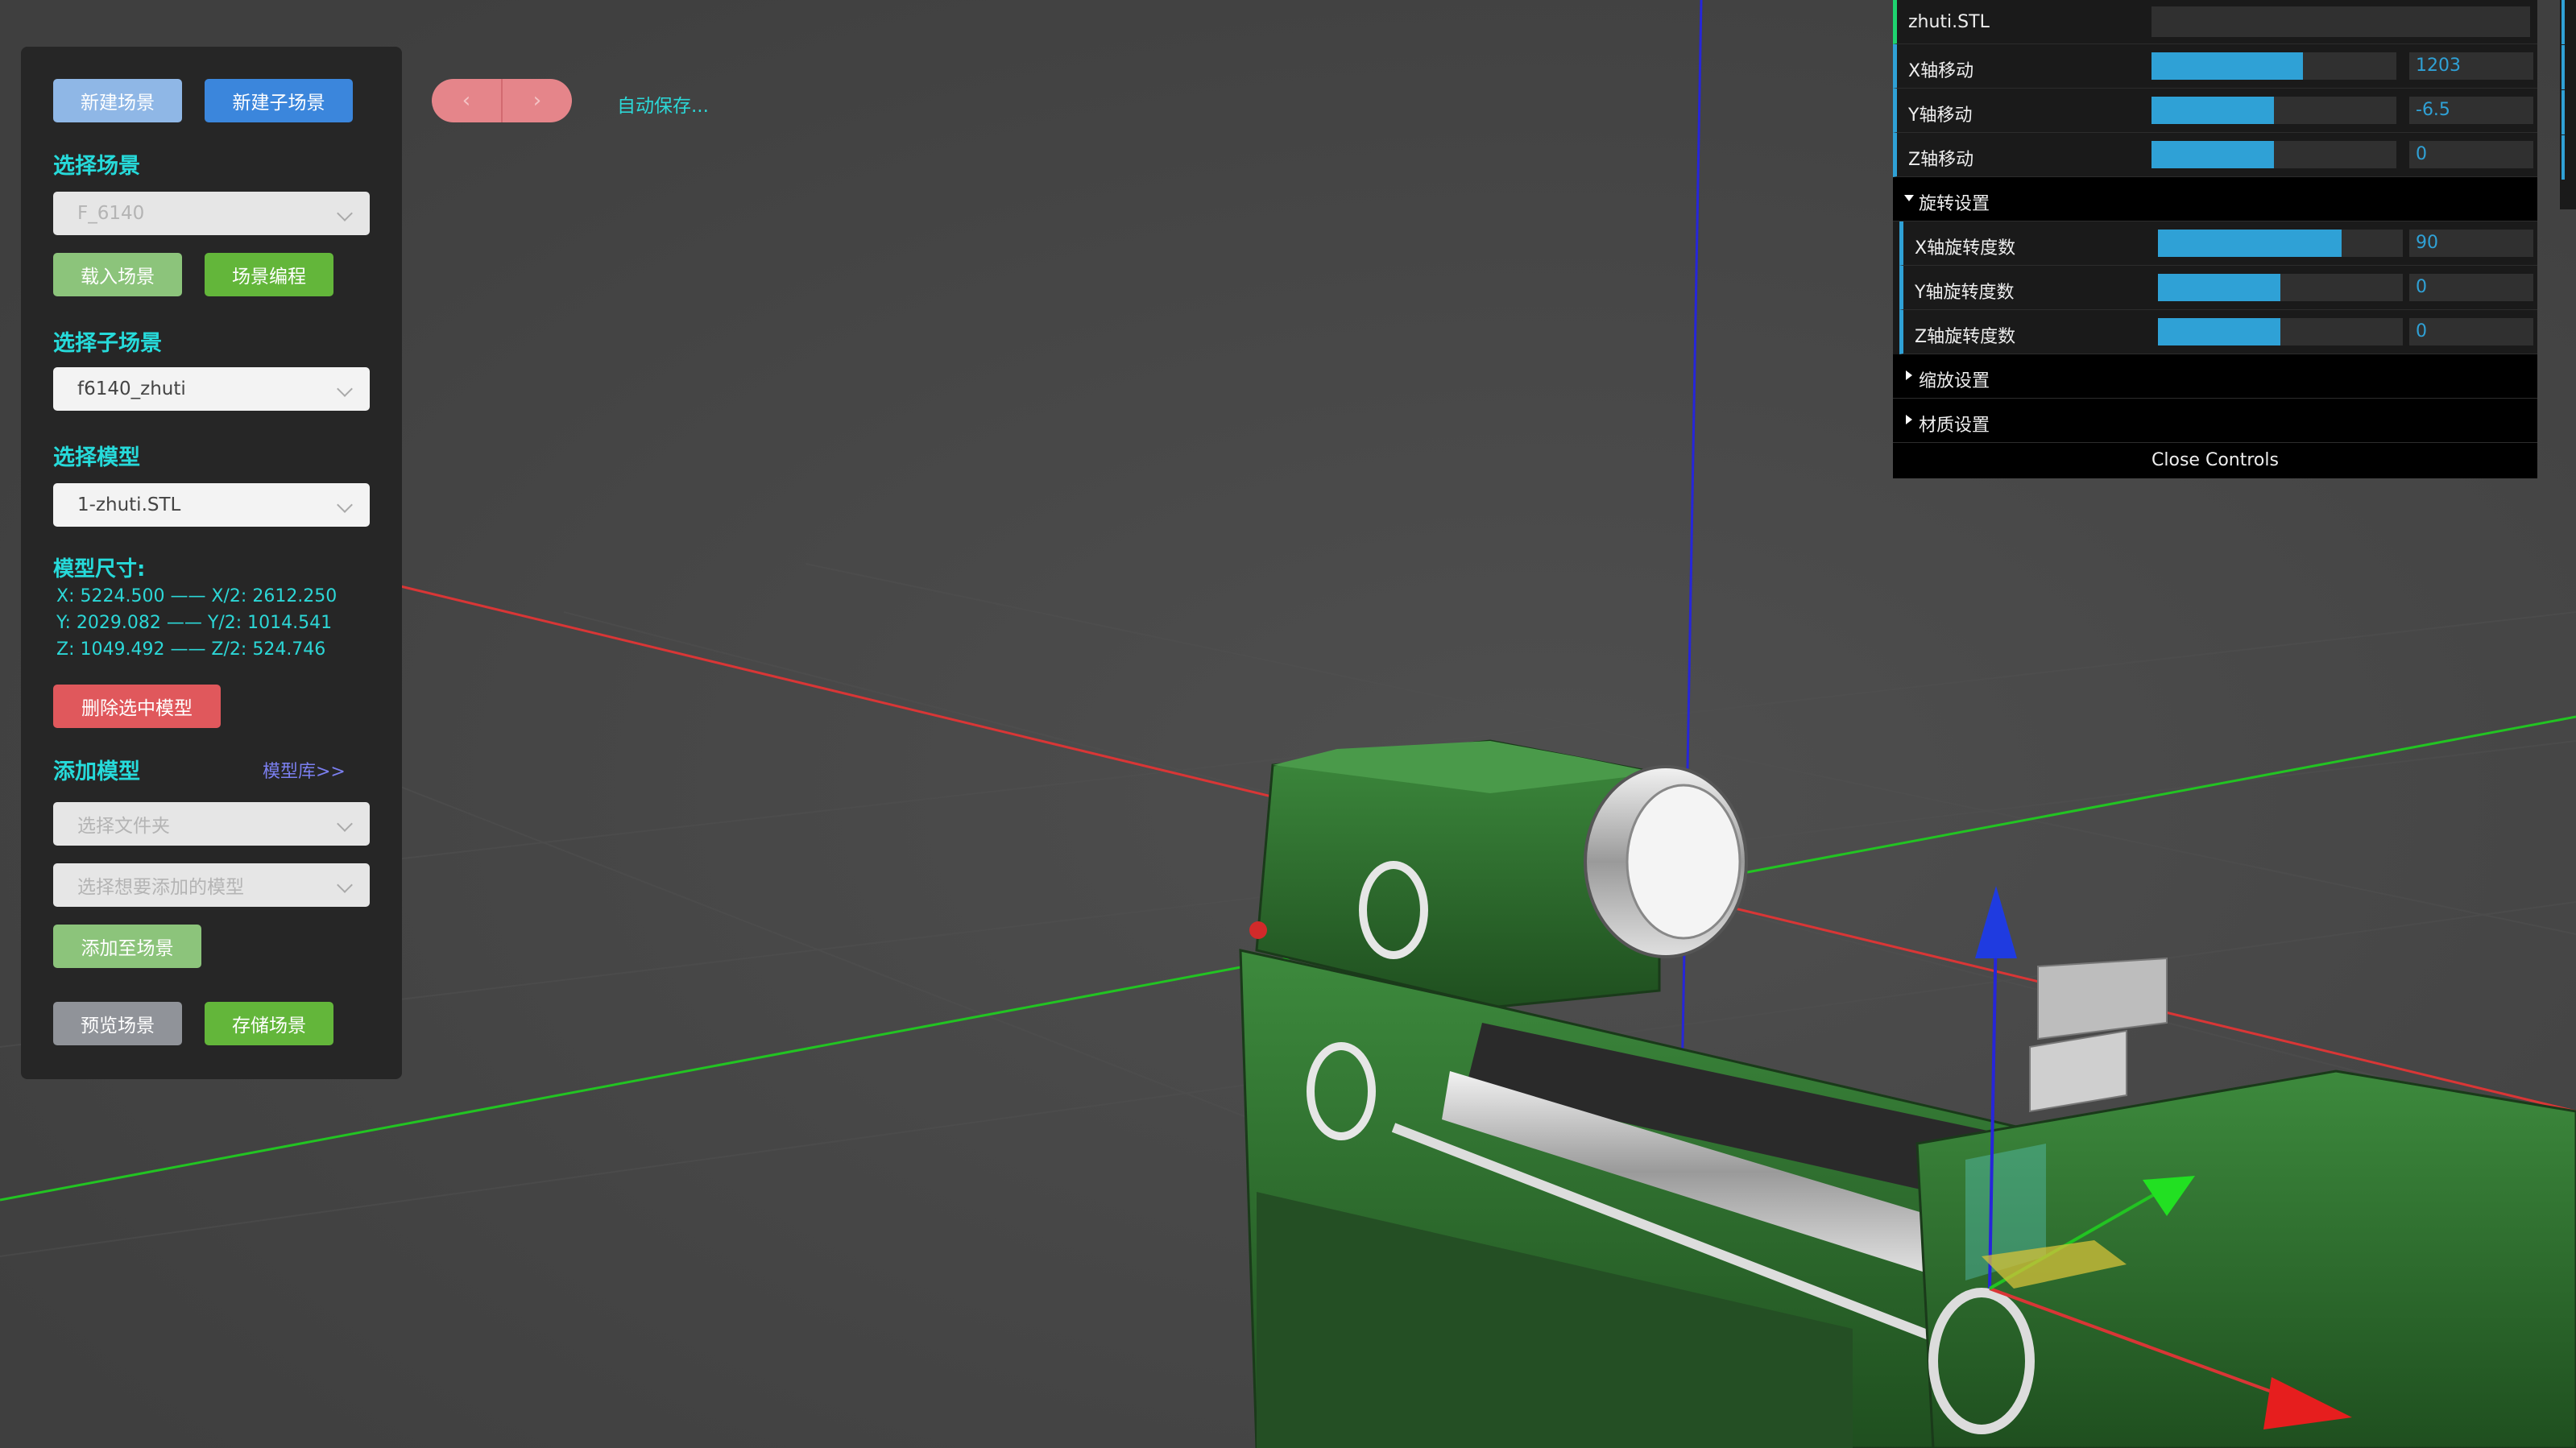  What do you see at coordinates (99, 569) in the screenshot?
I see `model-size-heading: 模型尺寸:` at bounding box center [99, 569].